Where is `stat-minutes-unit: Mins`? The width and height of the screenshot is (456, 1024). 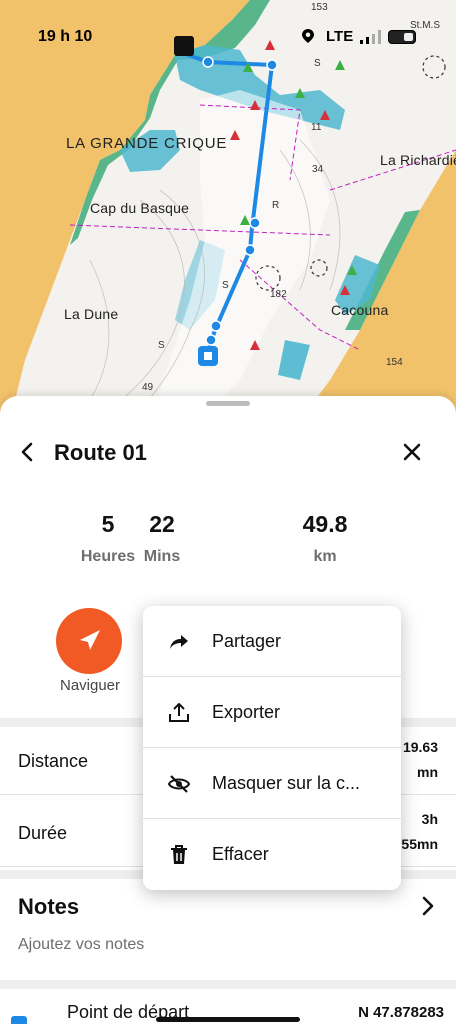
stat-minutes-unit: Mins is located at coordinates (162, 556).